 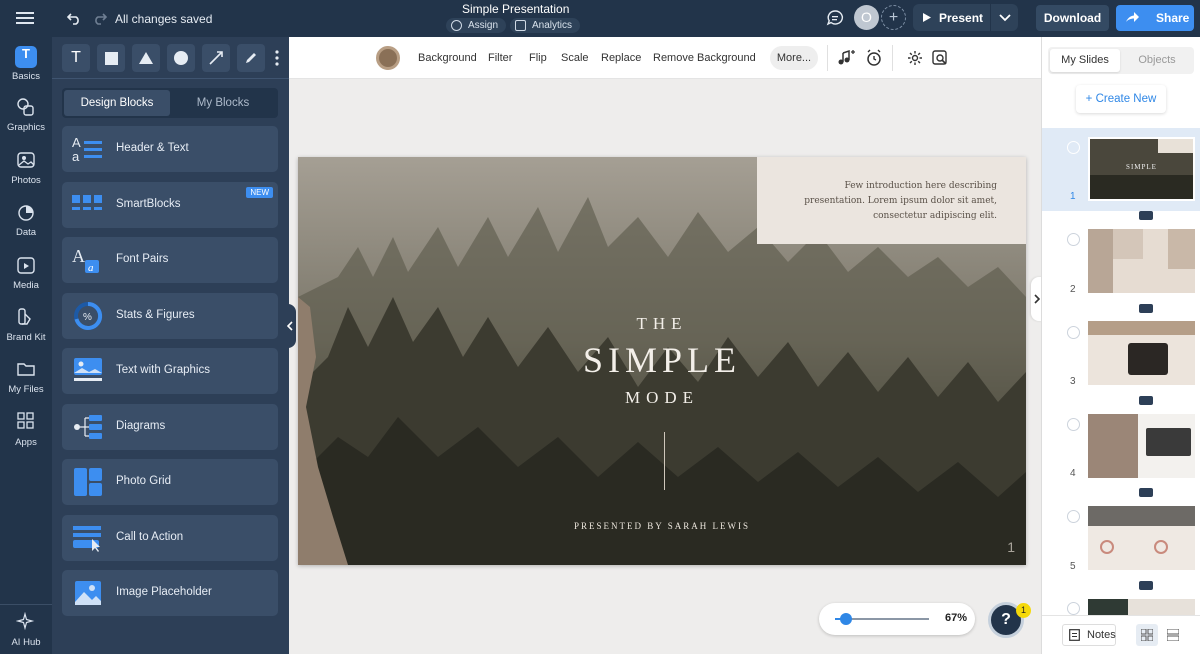 What do you see at coordinates (163, 370) in the screenshot?
I see `block-label-text-with-graphics: Text with Graphics` at bounding box center [163, 370].